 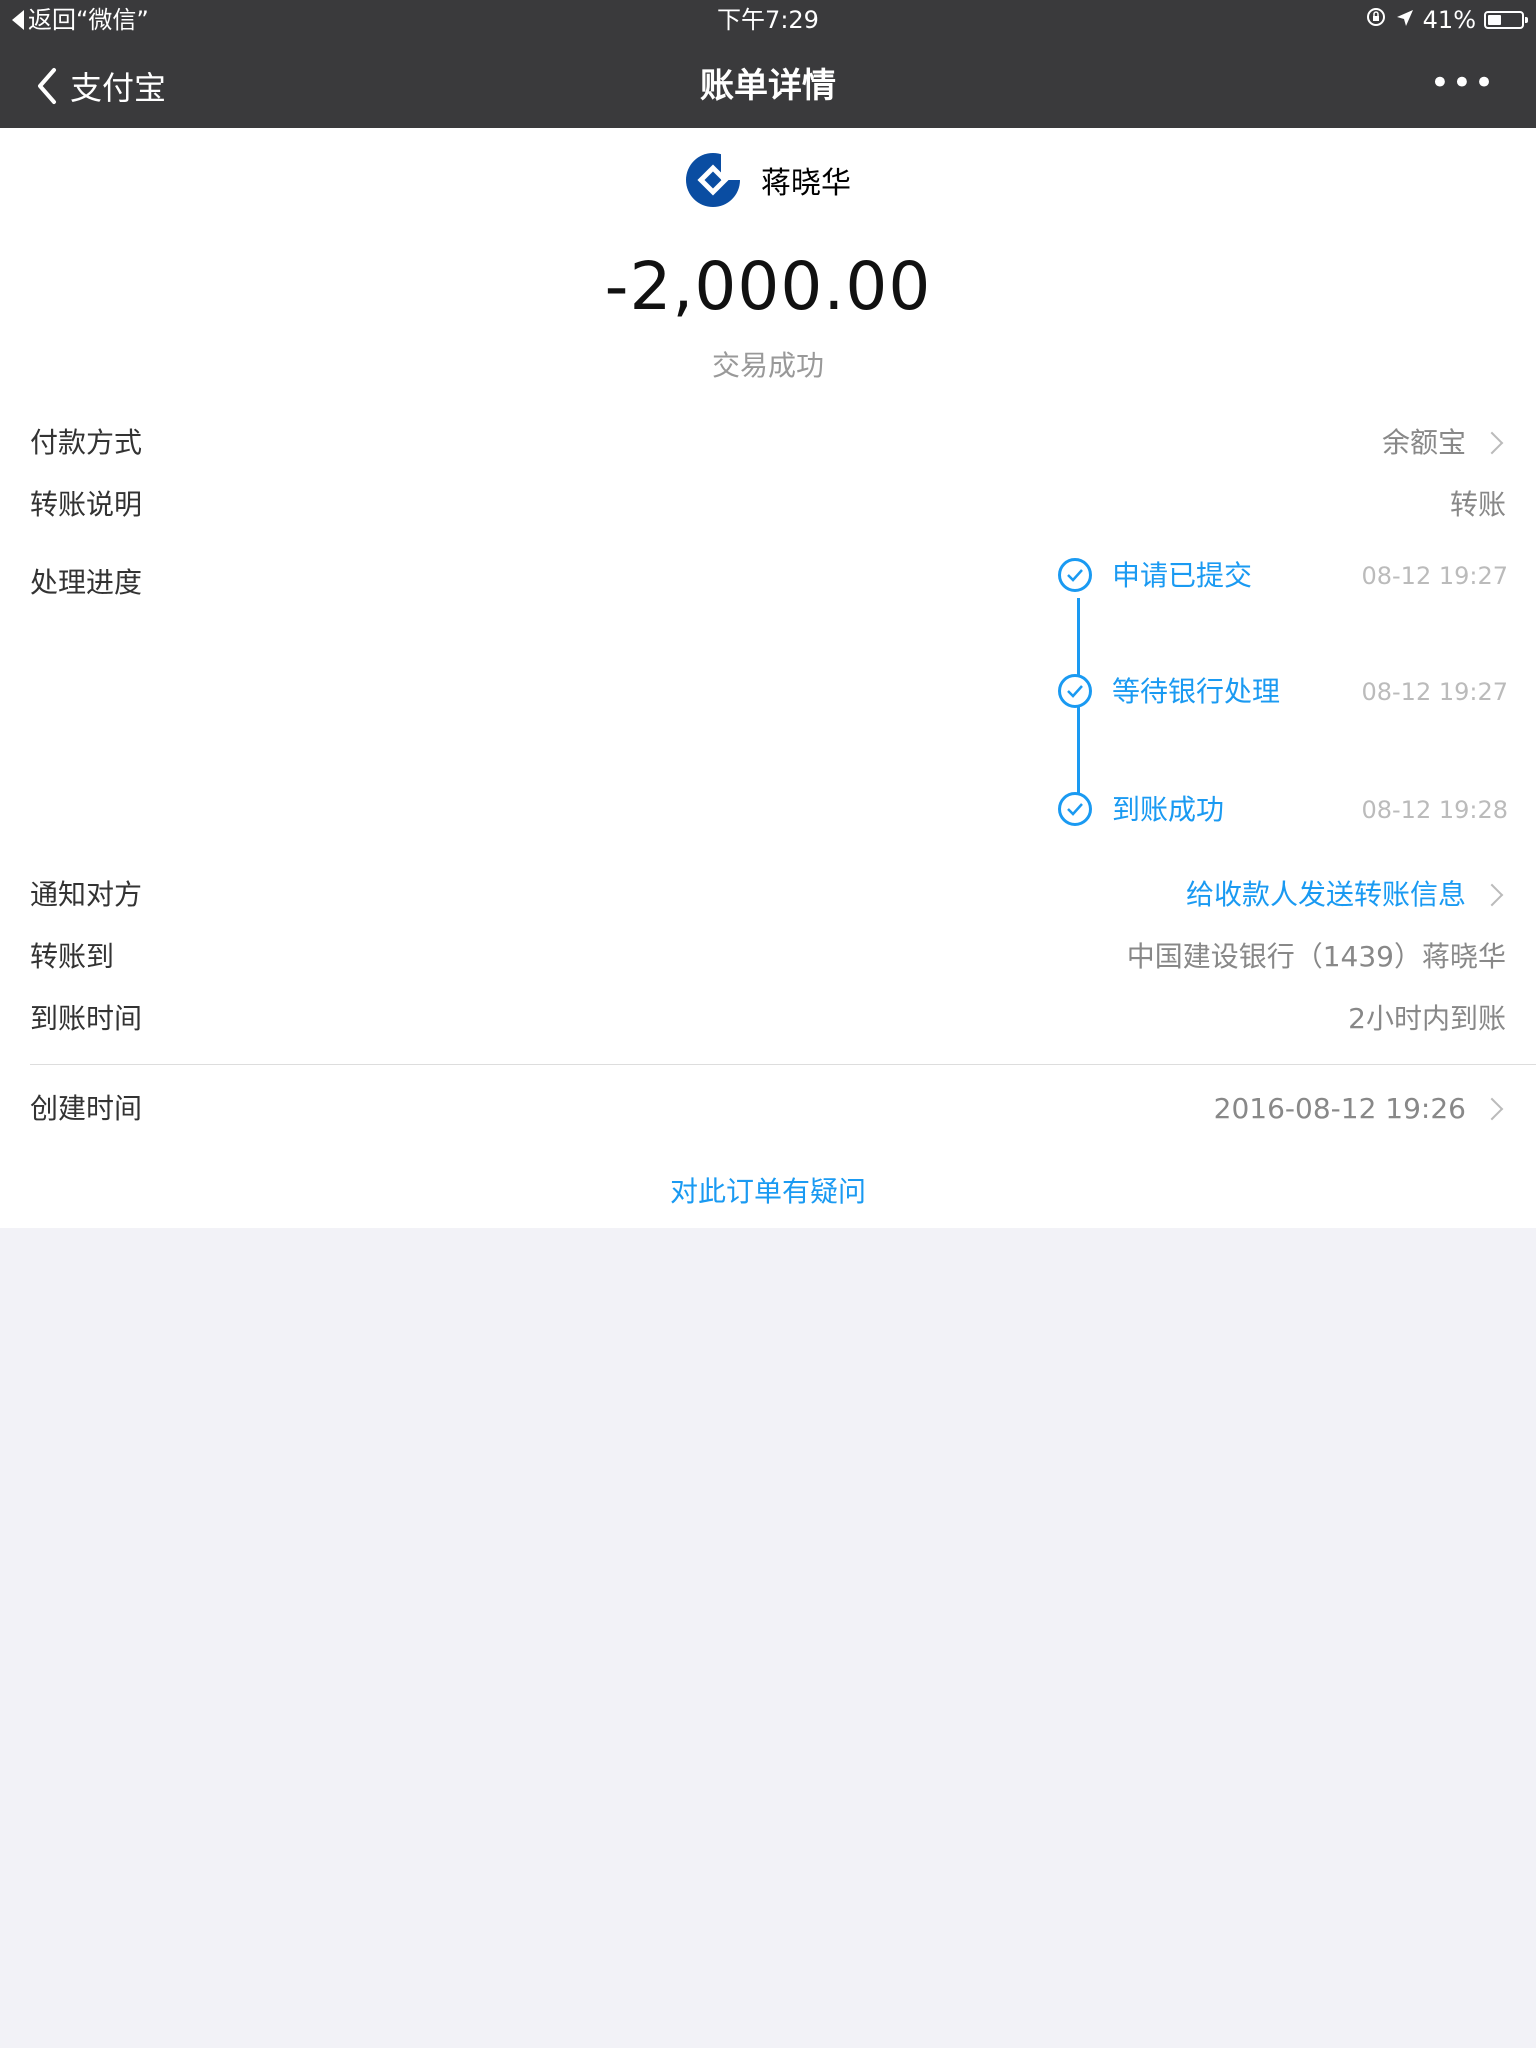 What do you see at coordinates (1316, 956) in the screenshot?
I see `transfer-to-value: 中国建设银行（1439）蒋晓华` at bounding box center [1316, 956].